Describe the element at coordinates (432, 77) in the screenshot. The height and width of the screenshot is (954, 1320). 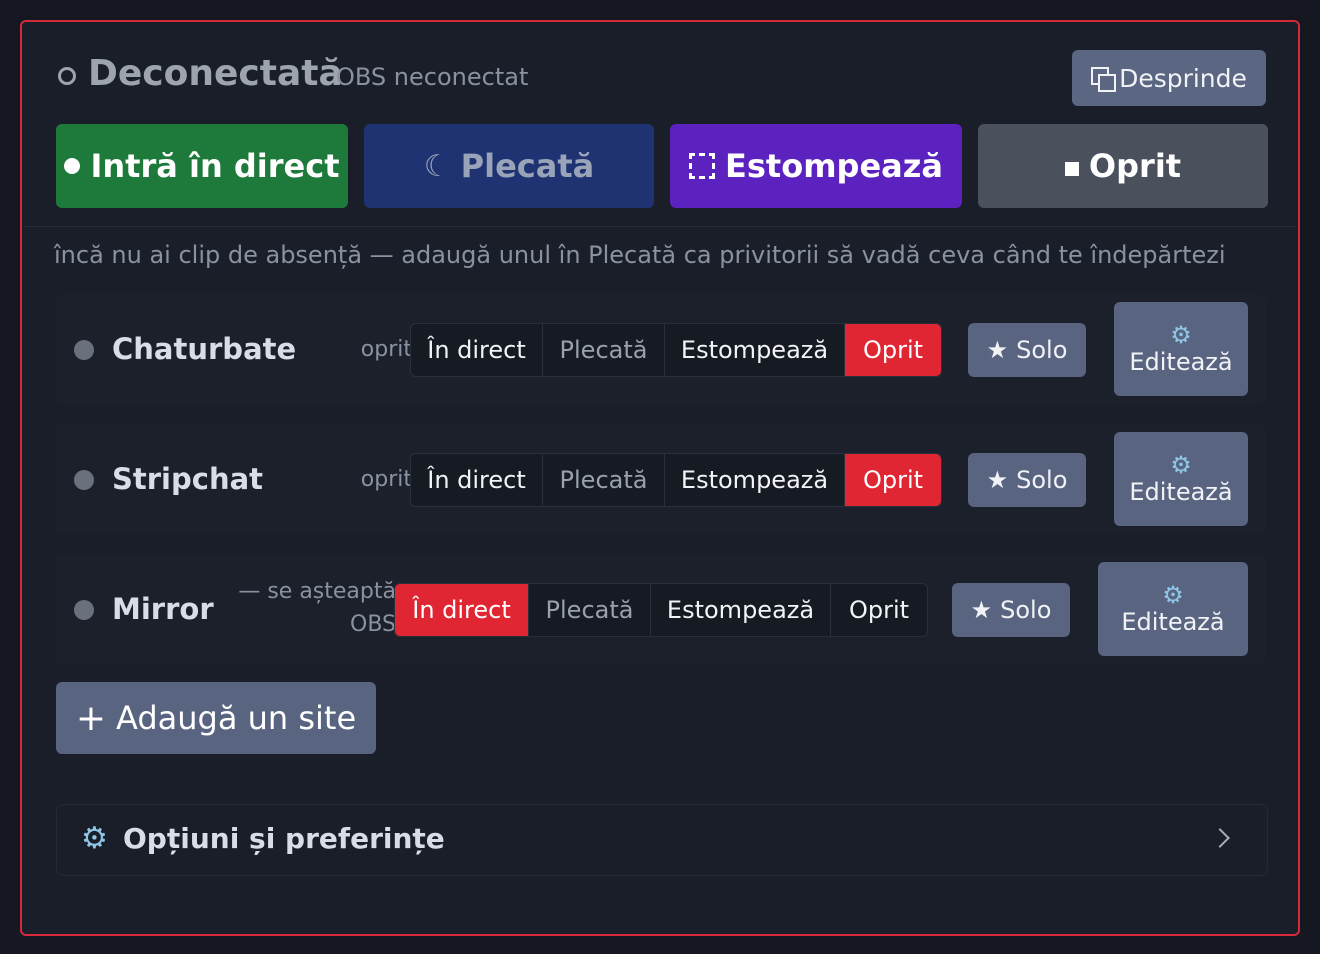
I see `obs-status-text: OBS neconectat` at that location.